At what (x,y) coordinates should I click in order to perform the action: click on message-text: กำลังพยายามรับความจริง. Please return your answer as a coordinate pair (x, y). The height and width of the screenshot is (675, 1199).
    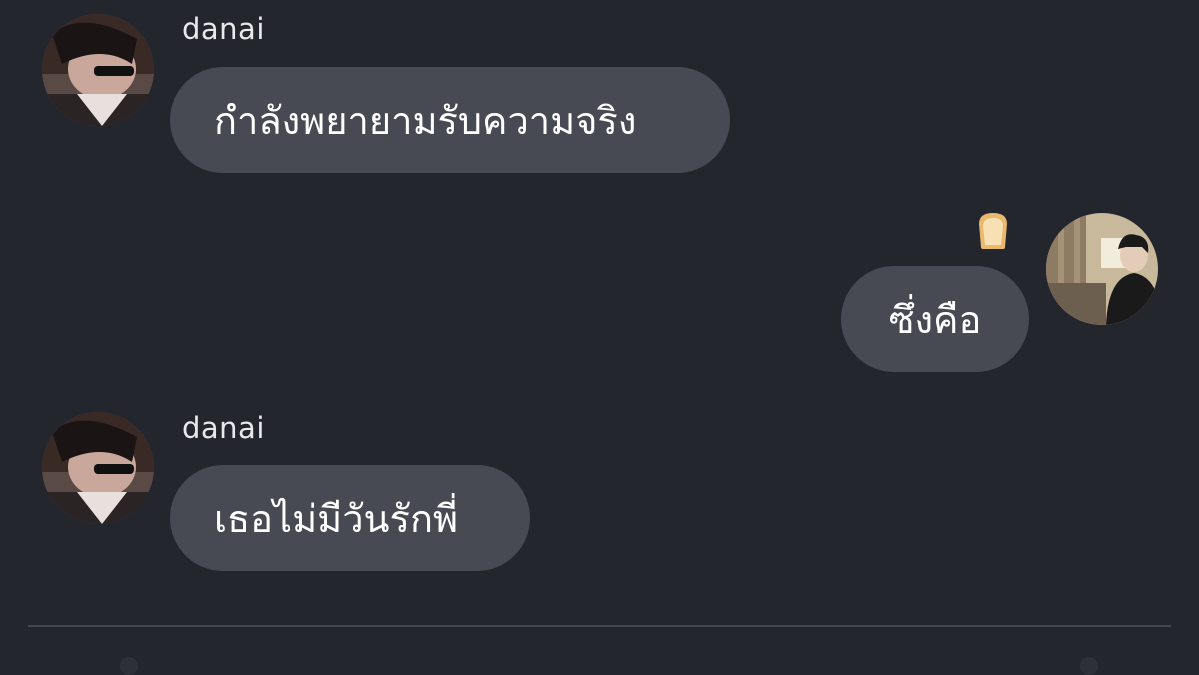
    Looking at the image, I should click on (425, 120).